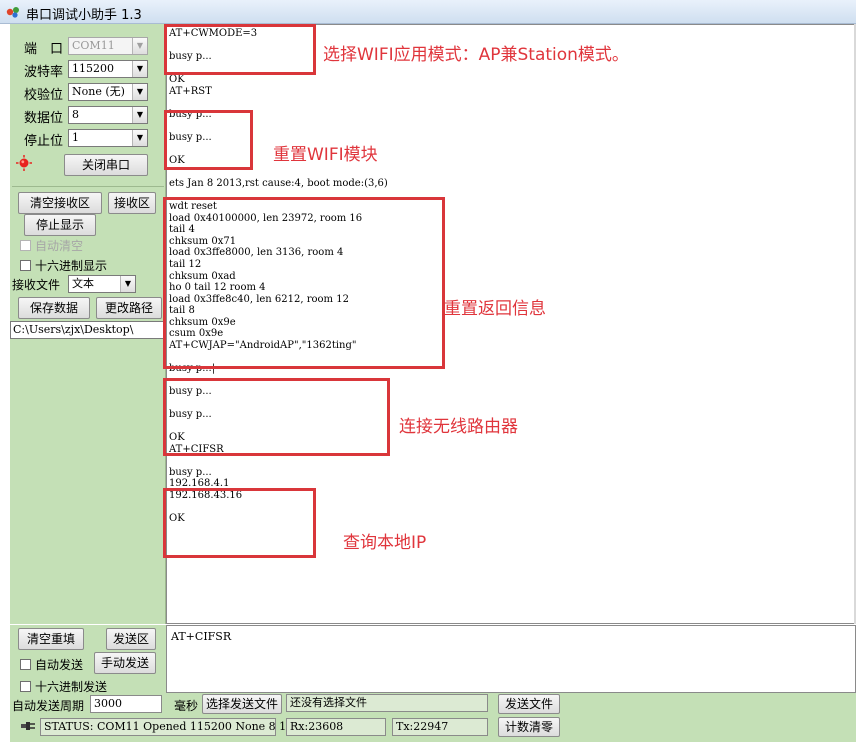  I want to click on receive-line: AT+RST, so click(190, 91).